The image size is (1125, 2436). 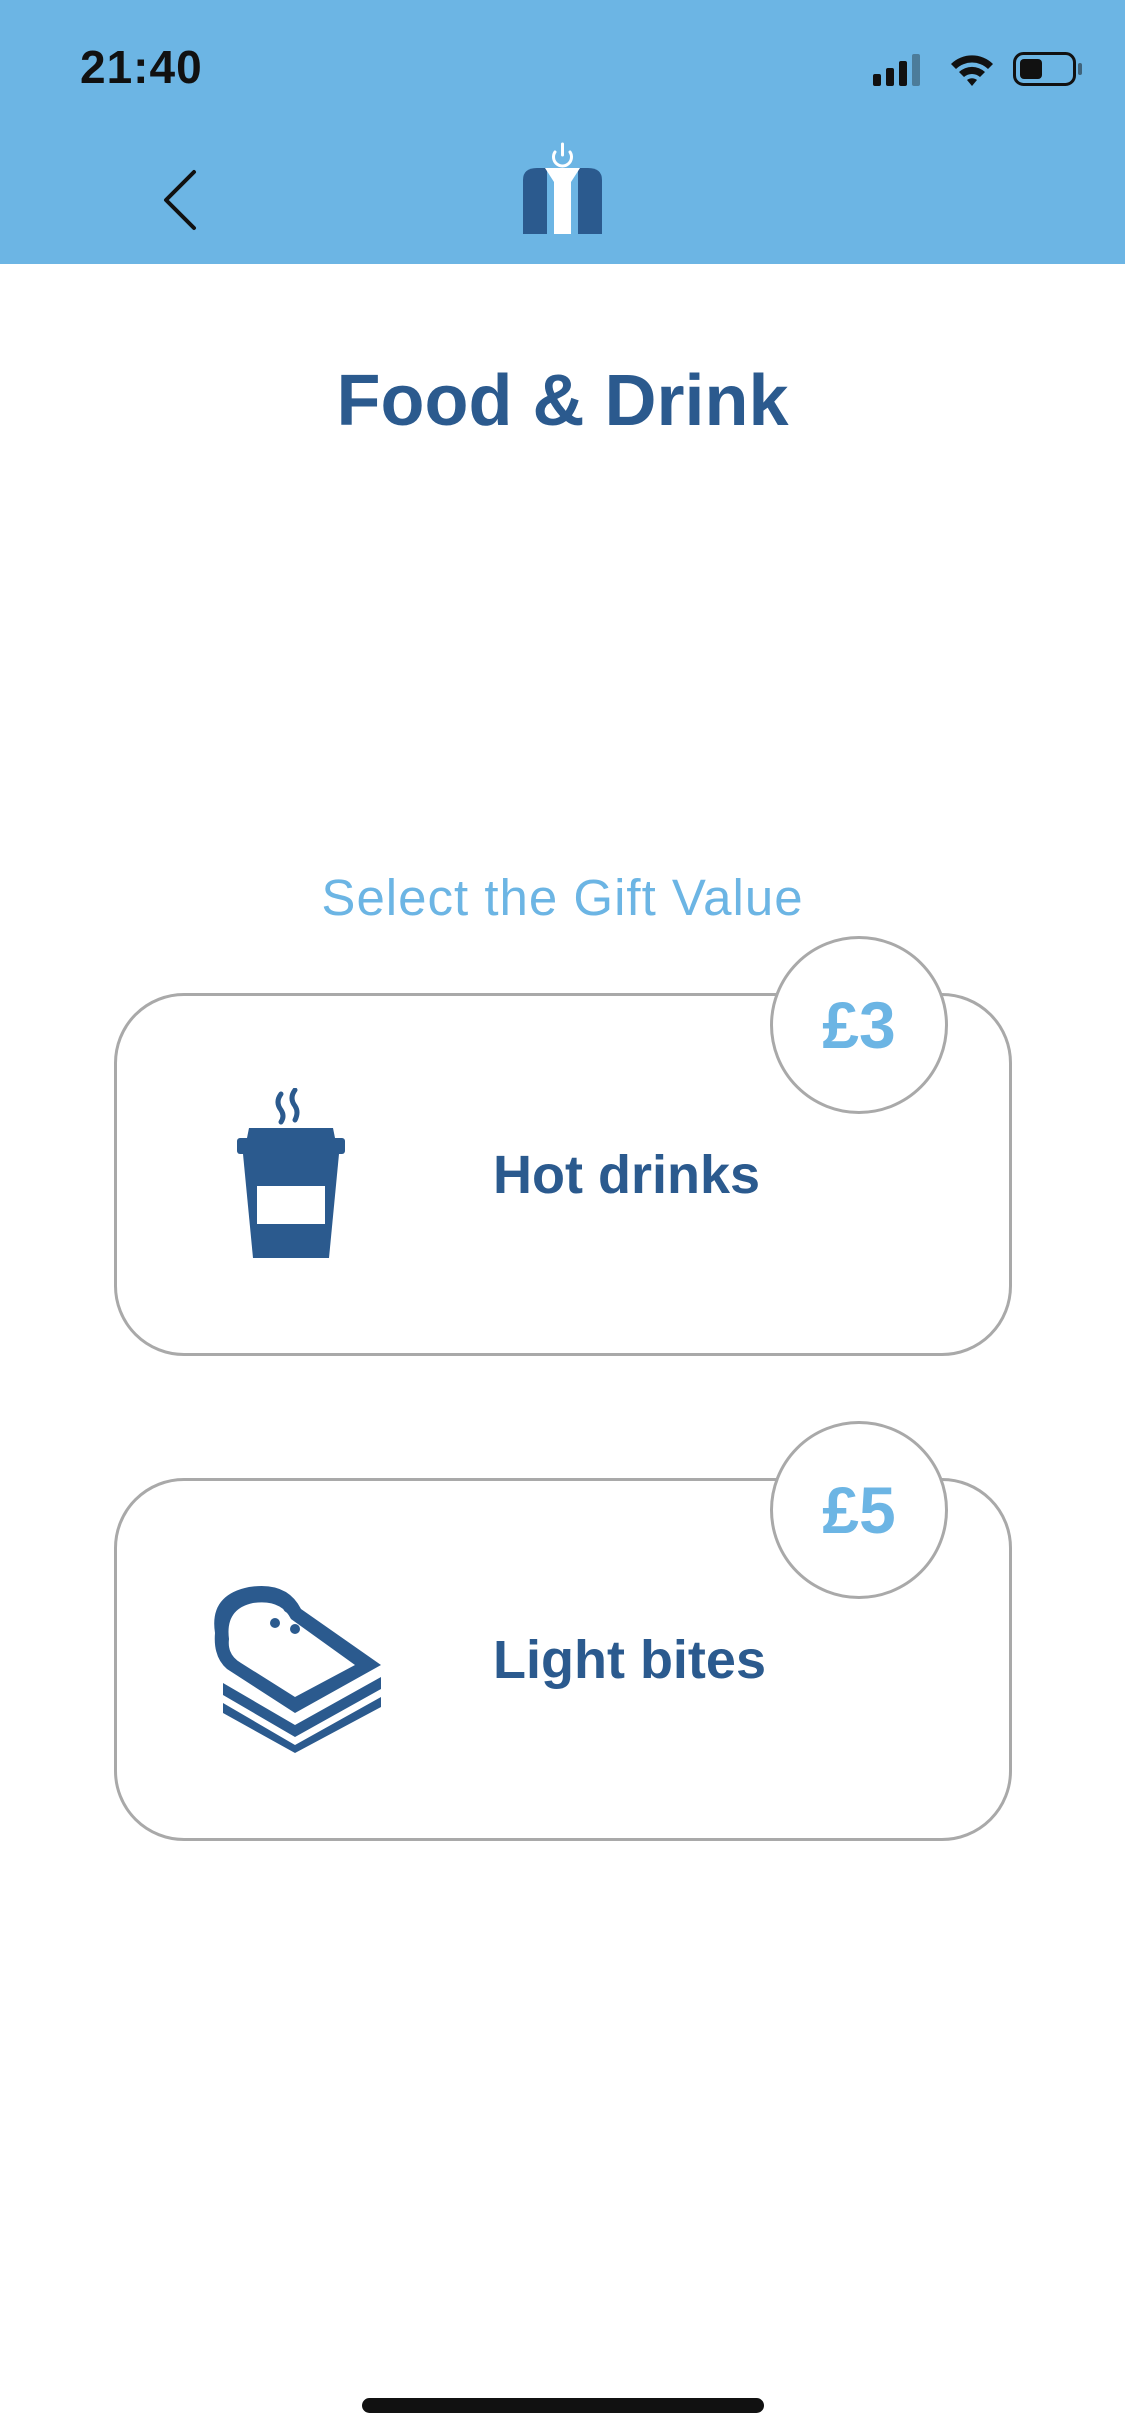 I want to click on sandwich-icon, so click(x=295, y=1663).